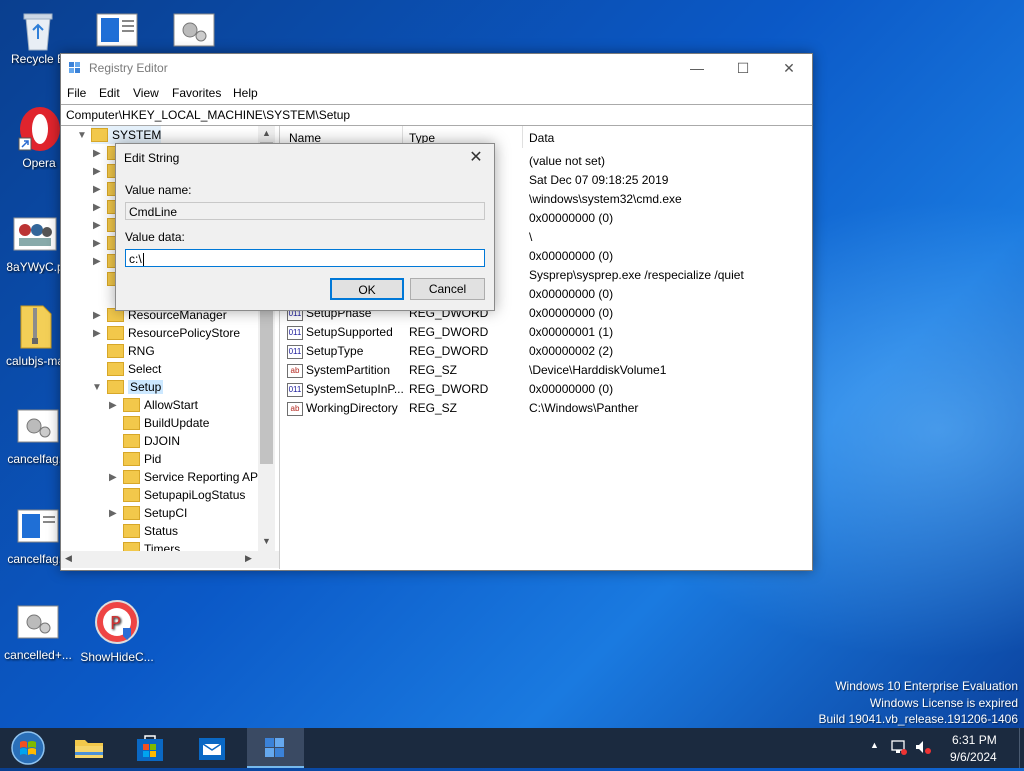 Image resolution: width=1024 pixels, height=771 pixels. What do you see at coordinates (436, 68) in the screenshot?
I see `title-bar: Registry Editor — ☐ ✕` at bounding box center [436, 68].